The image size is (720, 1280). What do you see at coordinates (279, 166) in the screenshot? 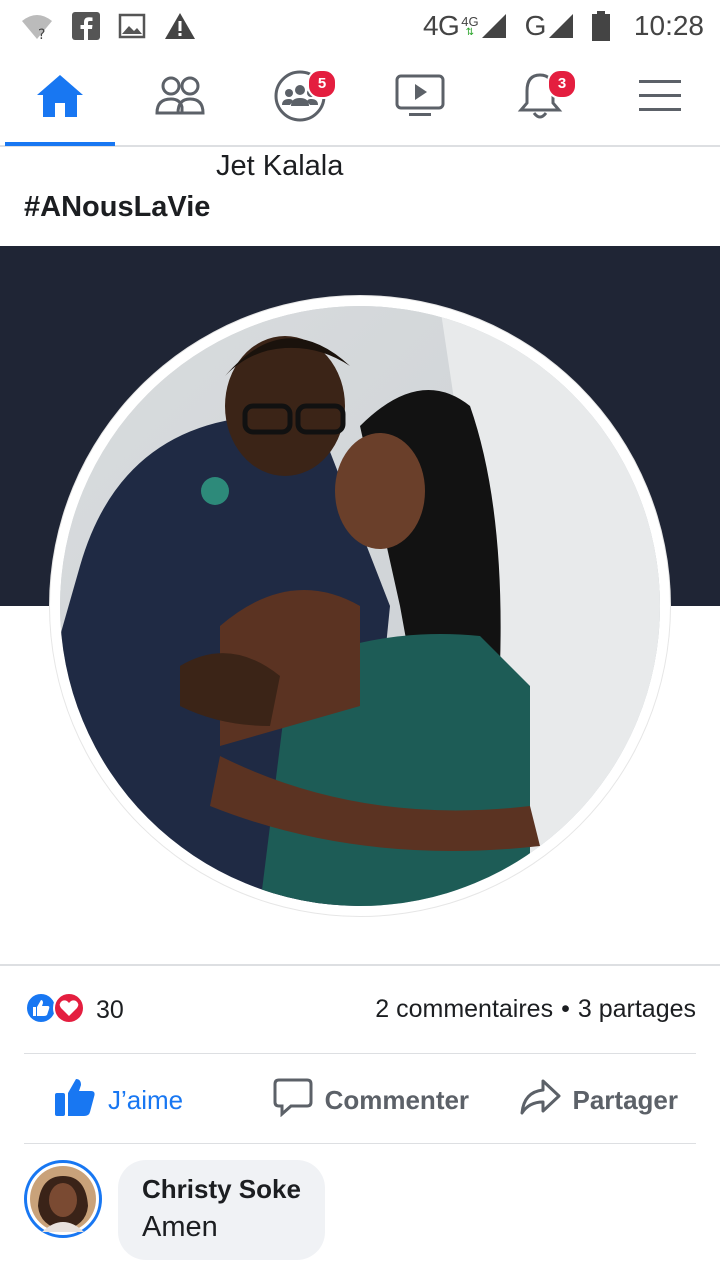
I see `post-author: Jet Kalala` at bounding box center [279, 166].